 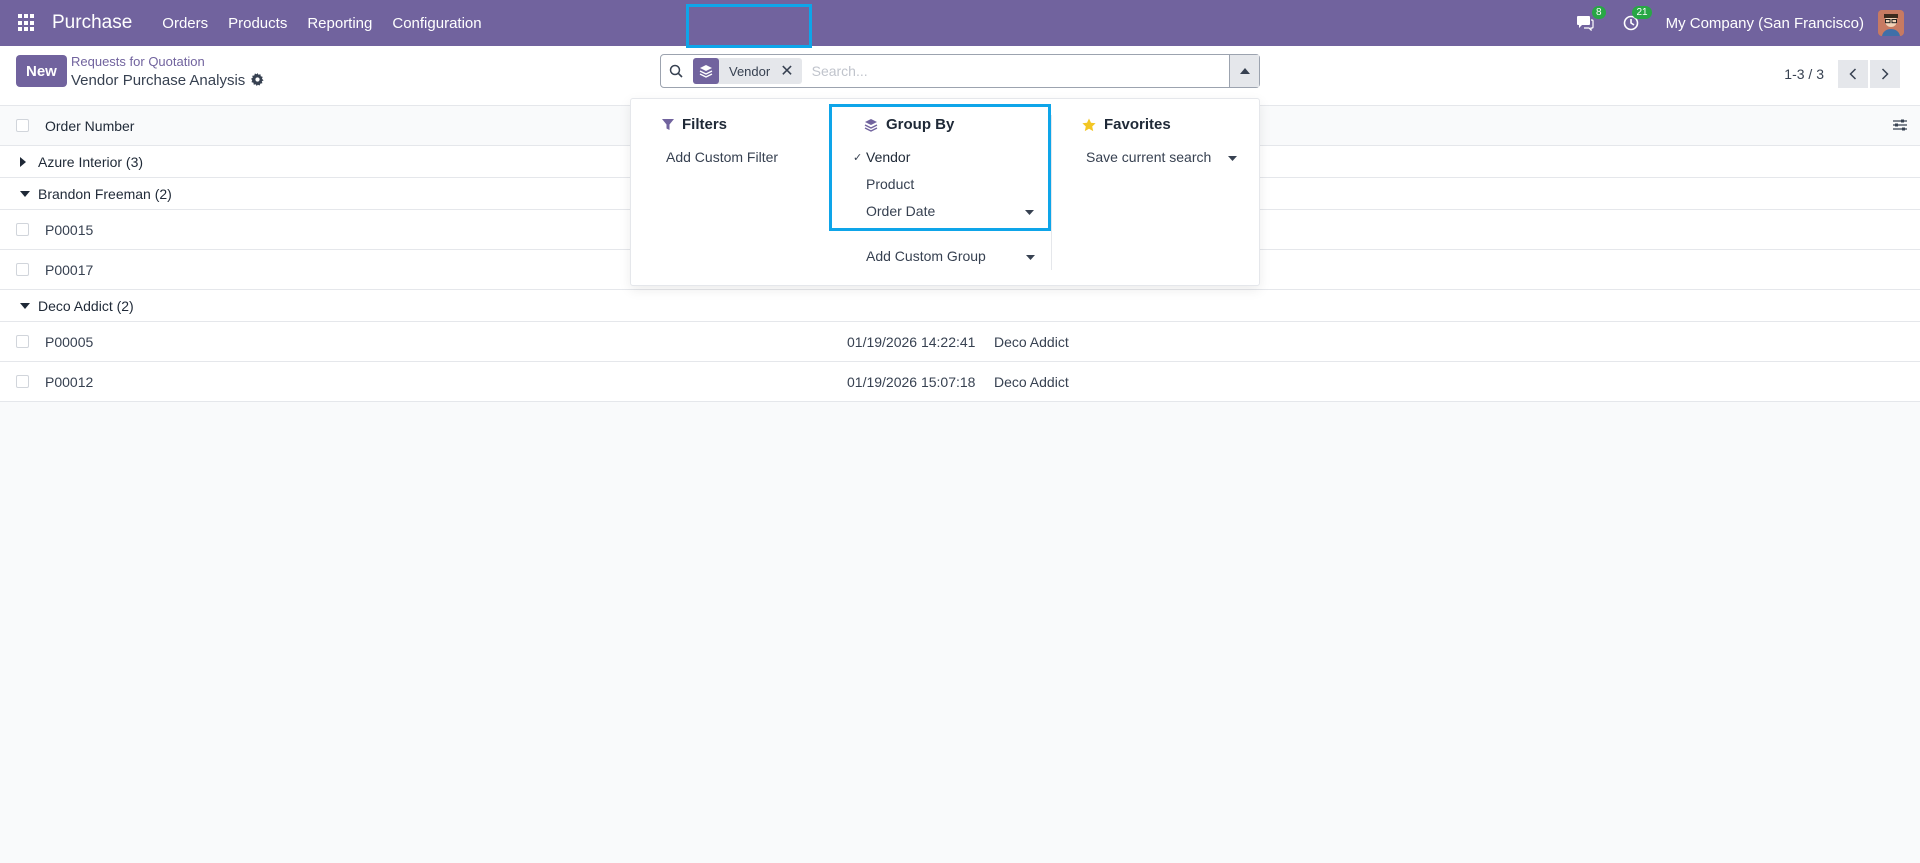 I want to click on group-row-deco-addict: Deco Addict (2), so click(x=960, y=306).